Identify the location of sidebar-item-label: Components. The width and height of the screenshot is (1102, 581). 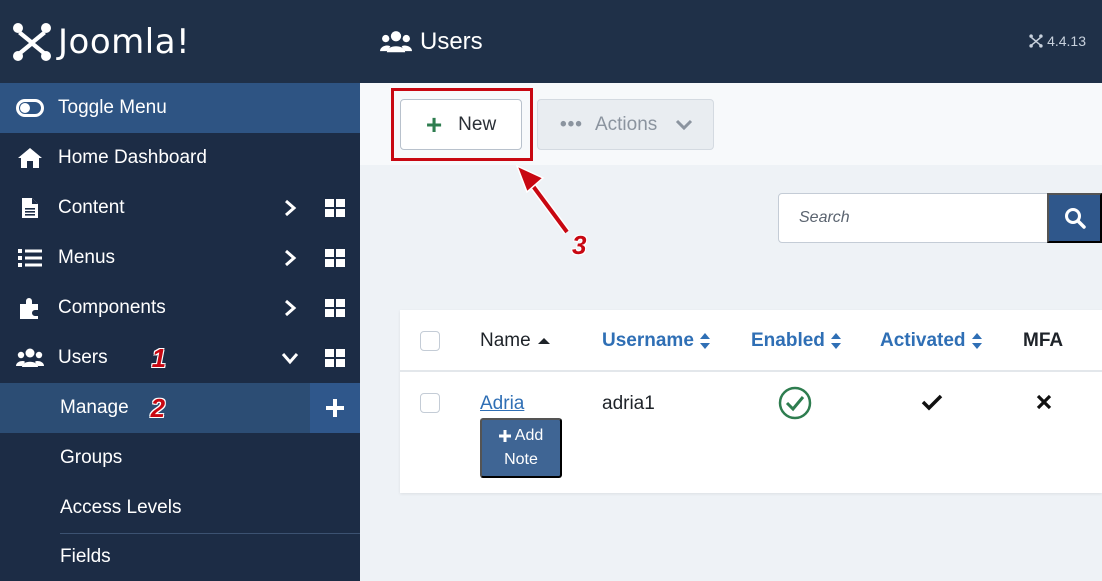
(112, 307).